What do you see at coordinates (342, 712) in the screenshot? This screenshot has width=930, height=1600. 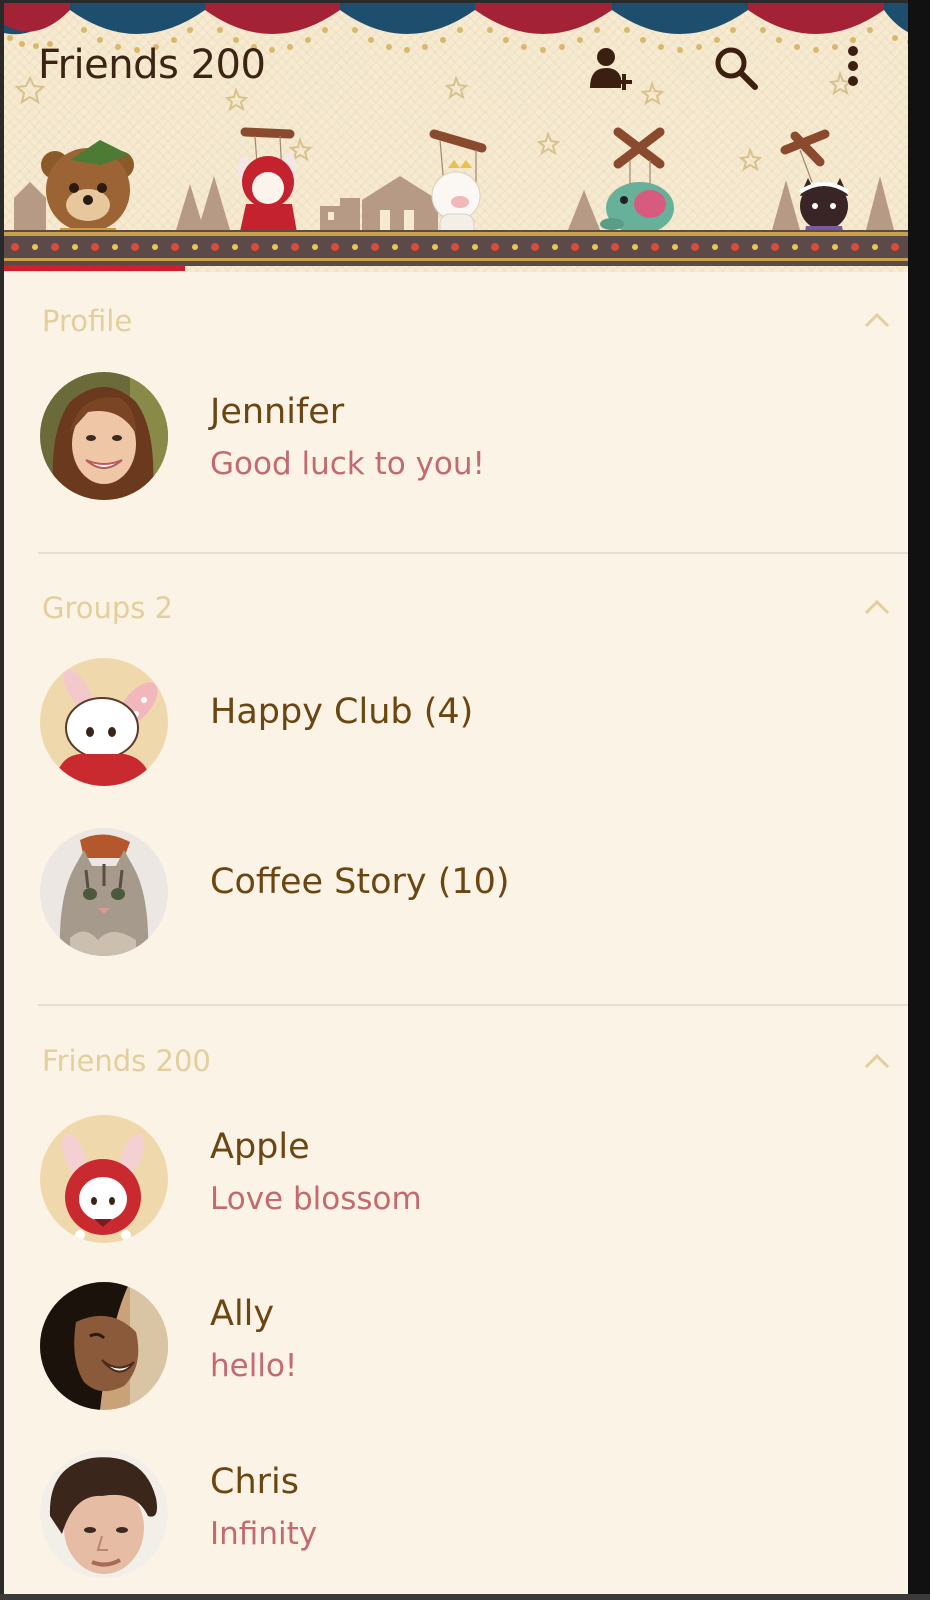 I see `group-name: Happy Club (4)` at bounding box center [342, 712].